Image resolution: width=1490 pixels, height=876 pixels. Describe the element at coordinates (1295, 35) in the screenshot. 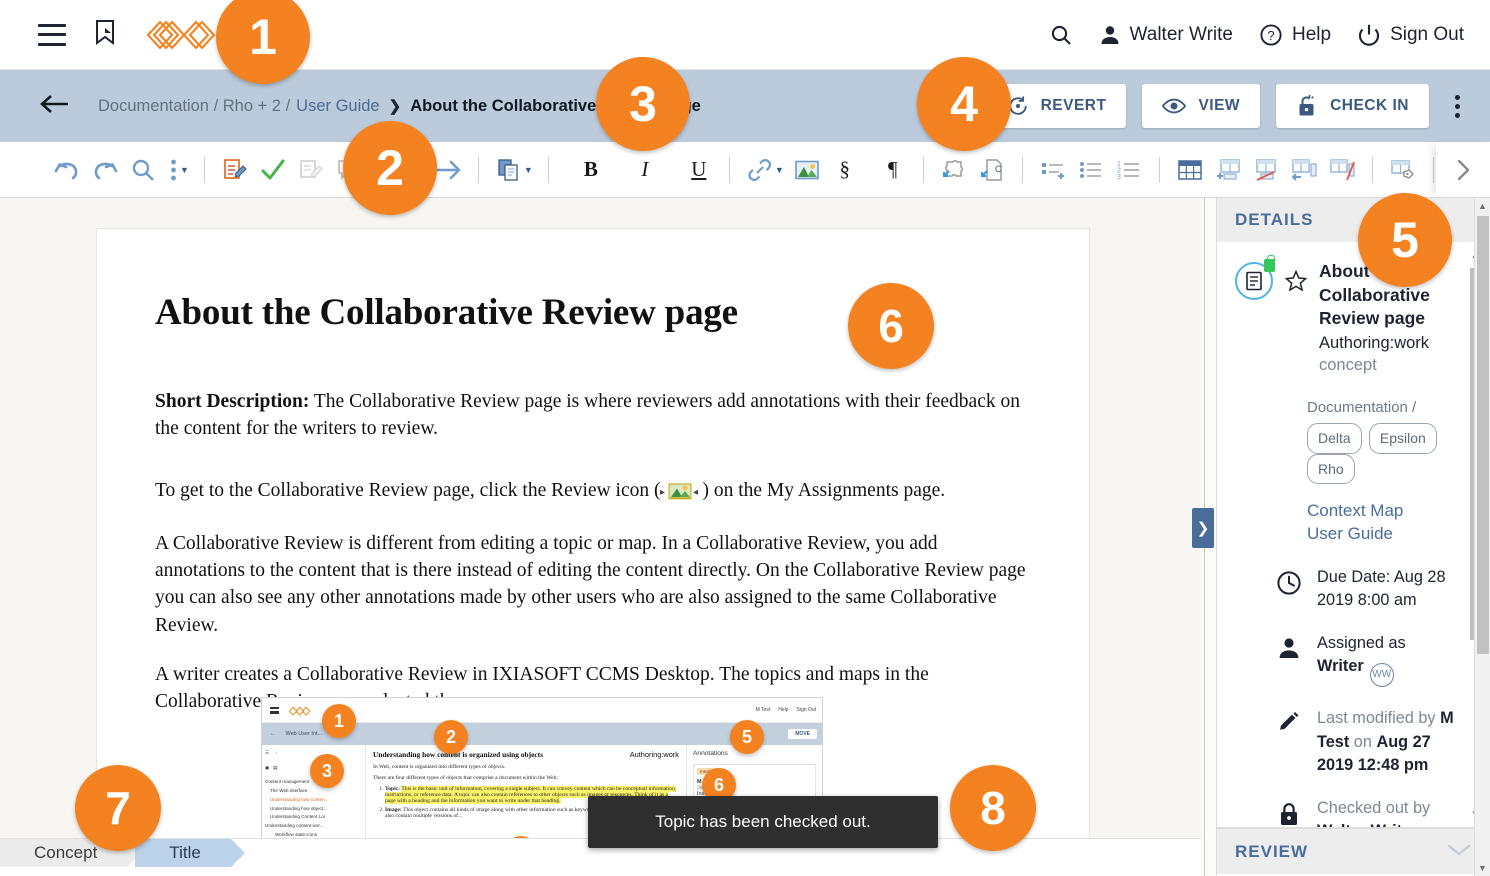

I see `help-button: ? Help` at that location.